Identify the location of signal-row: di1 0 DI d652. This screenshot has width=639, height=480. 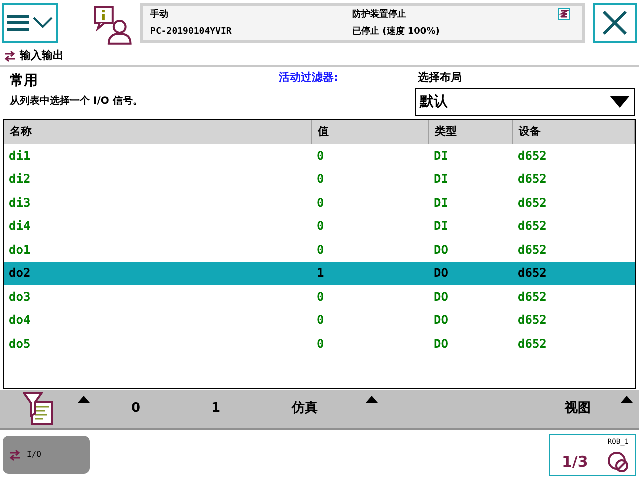
(319, 156).